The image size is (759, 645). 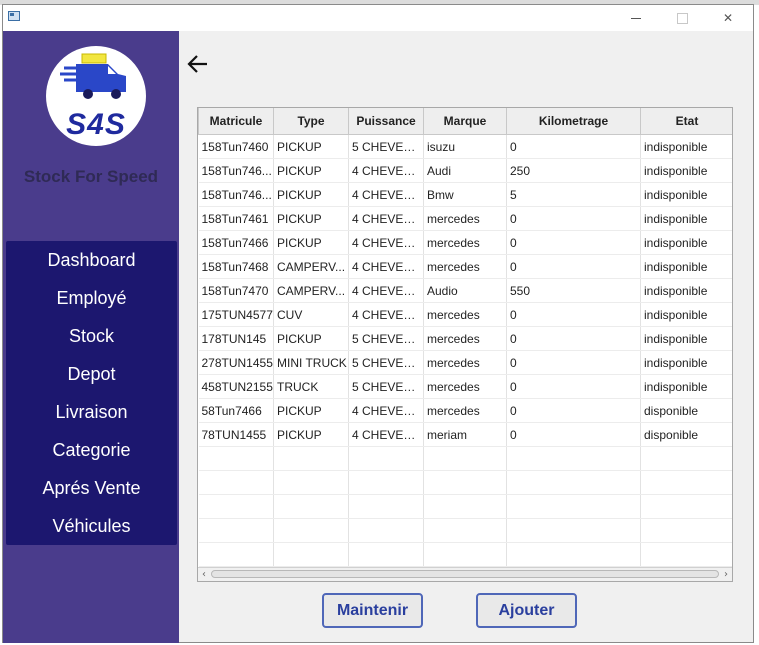 I want to click on table-cell: MINI TRUCK, so click(x=311, y=362).